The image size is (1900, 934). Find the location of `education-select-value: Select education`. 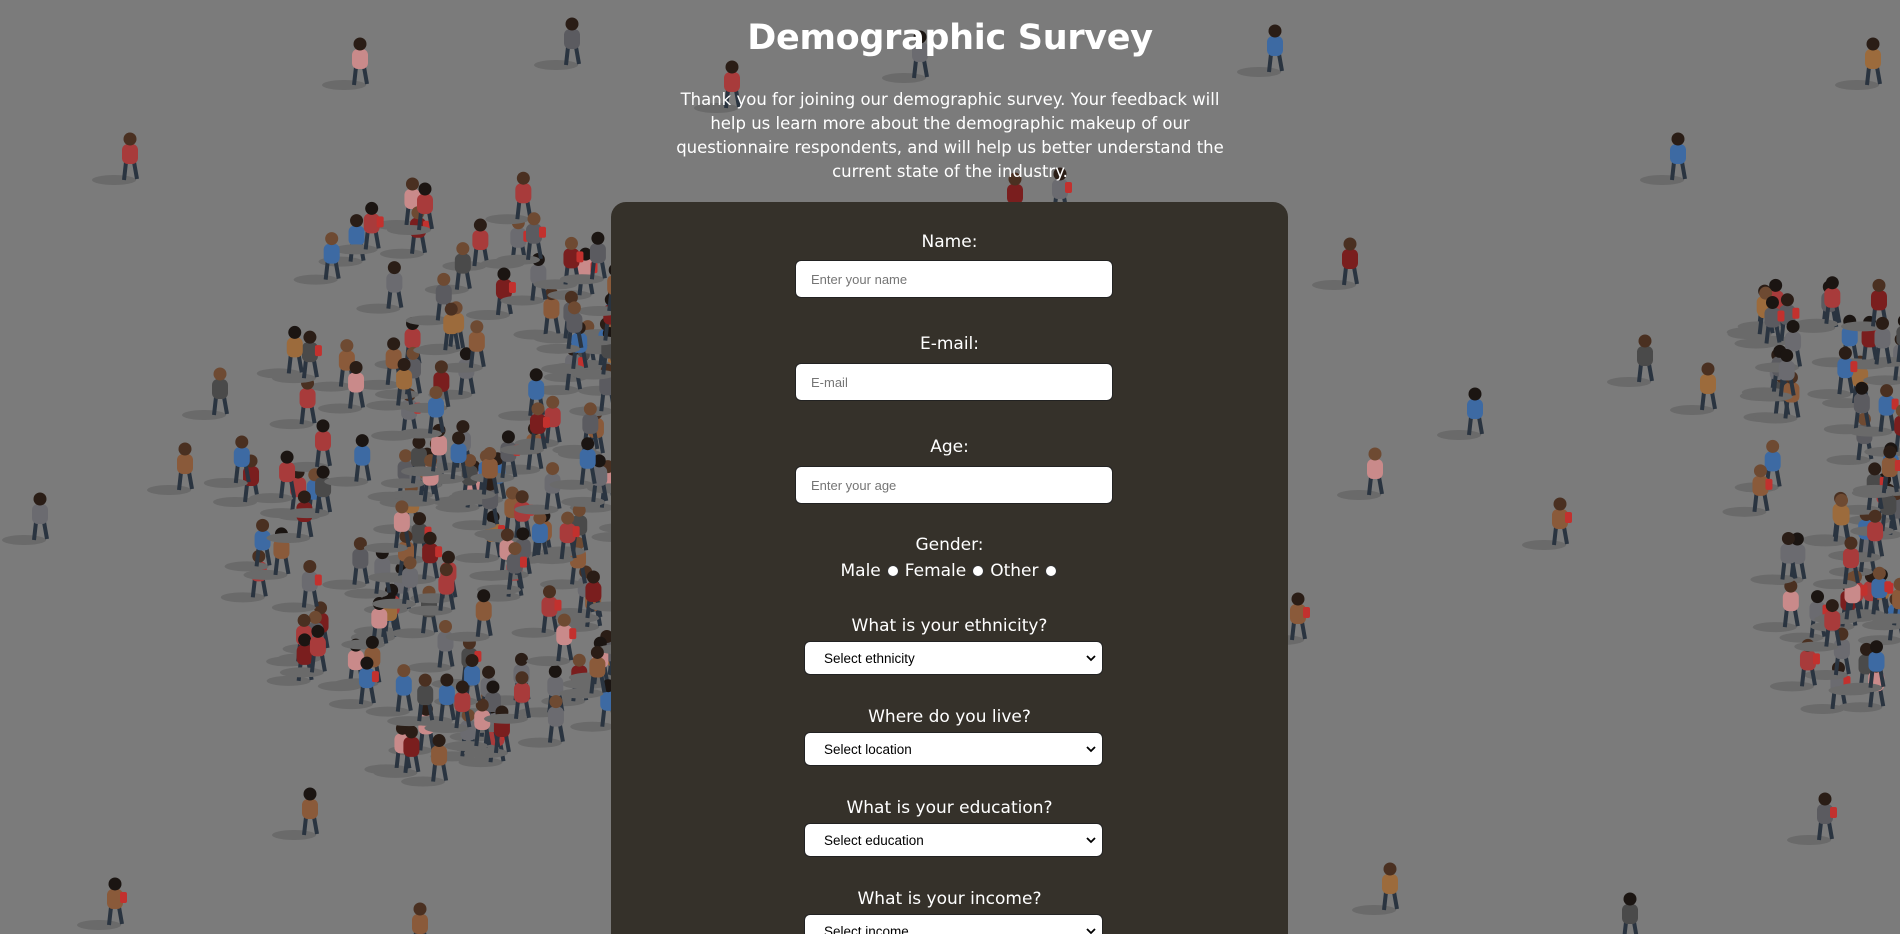

education-select-value: Select education is located at coordinates (874, 840).